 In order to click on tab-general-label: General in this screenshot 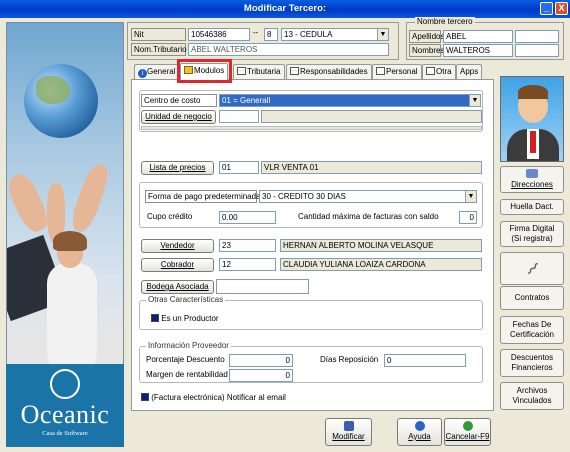, I will do `click(161, 71)`.